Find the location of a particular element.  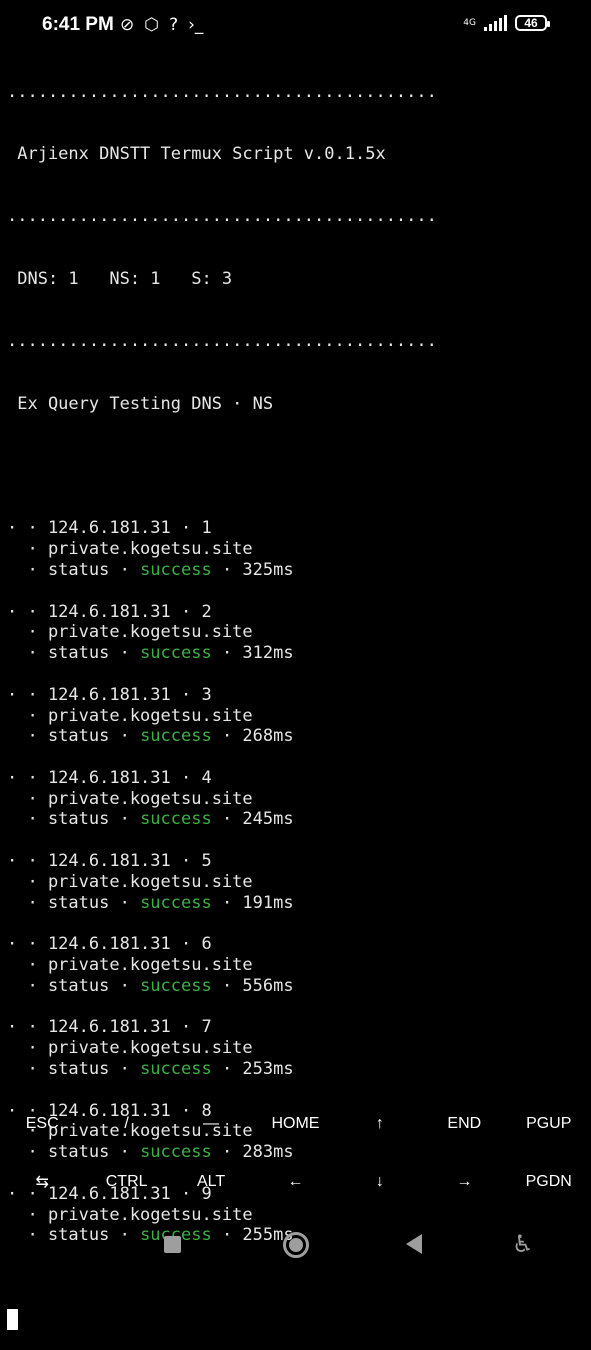

status-right: 4G 46 is located at coordinates (506, 23).